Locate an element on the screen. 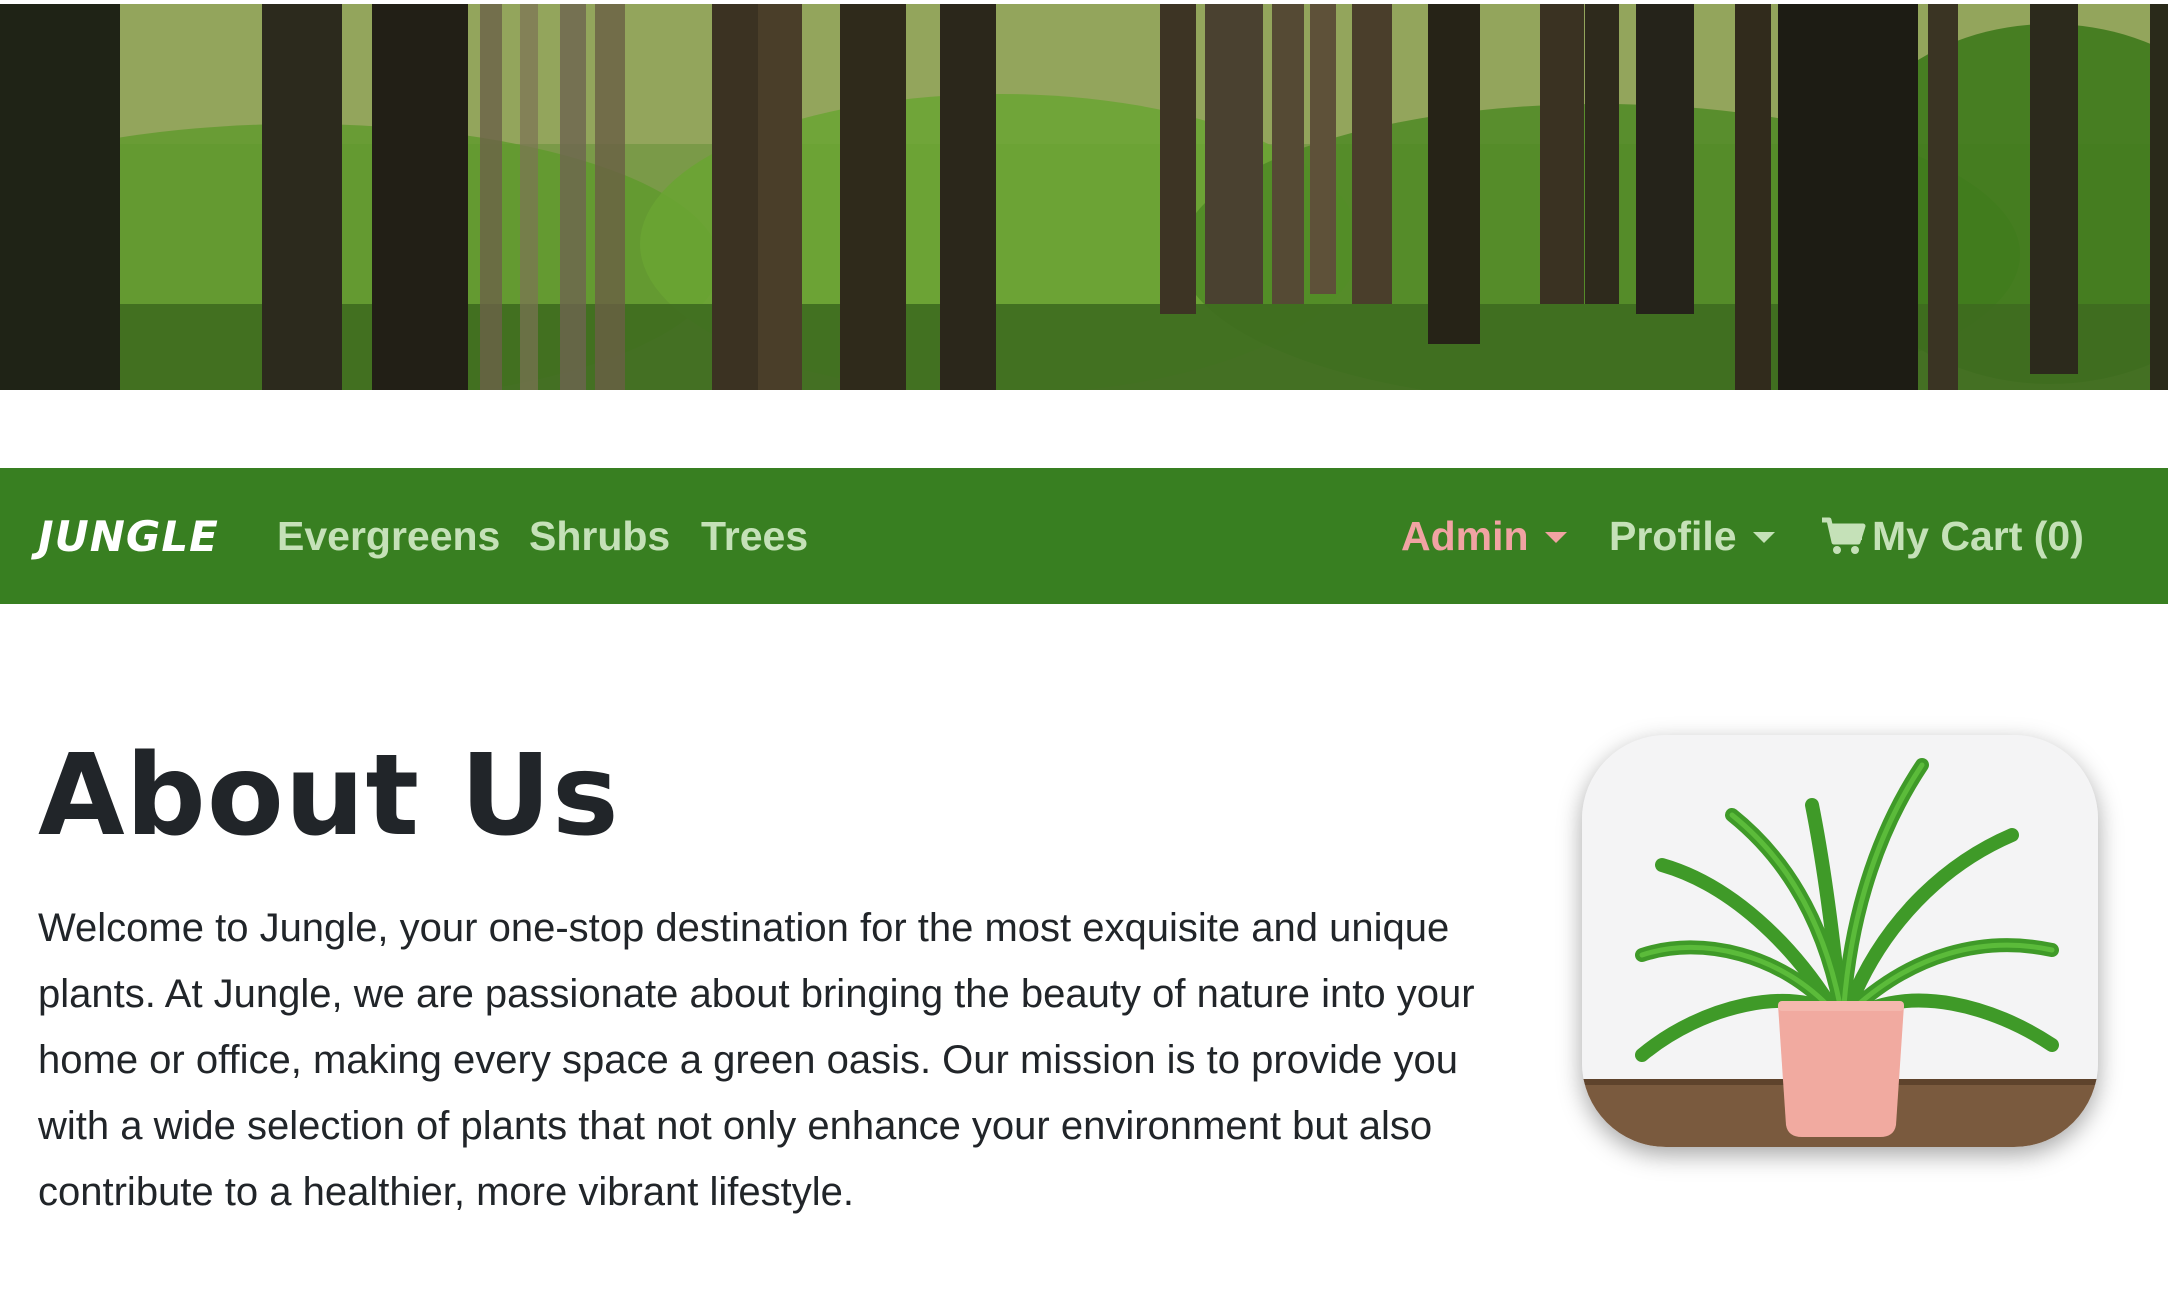  potted-fern-image is located at coordinates (1840, 941).